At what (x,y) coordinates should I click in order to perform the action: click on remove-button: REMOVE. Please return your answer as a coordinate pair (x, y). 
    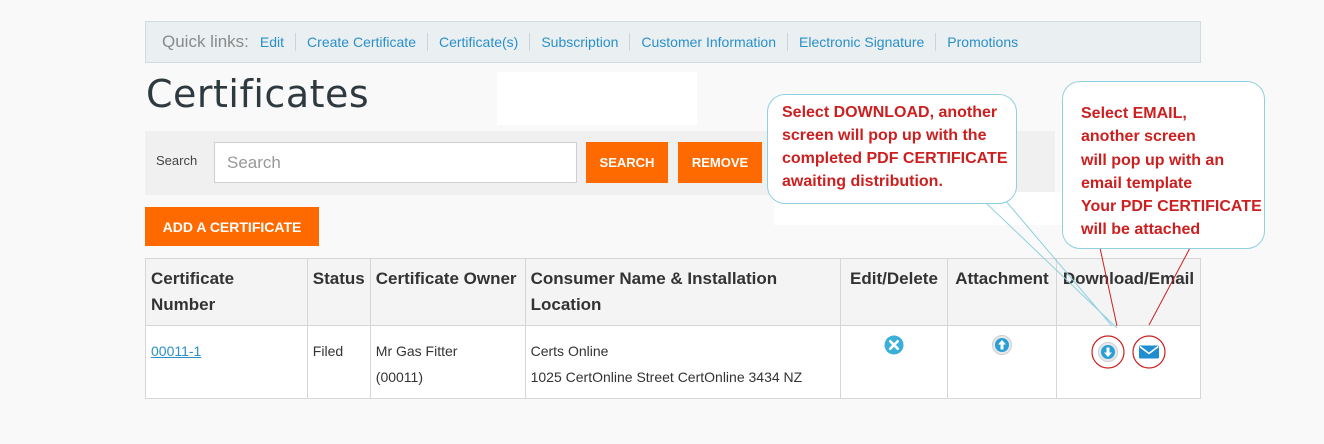
    Looking at the image, I should click on (720, 162).